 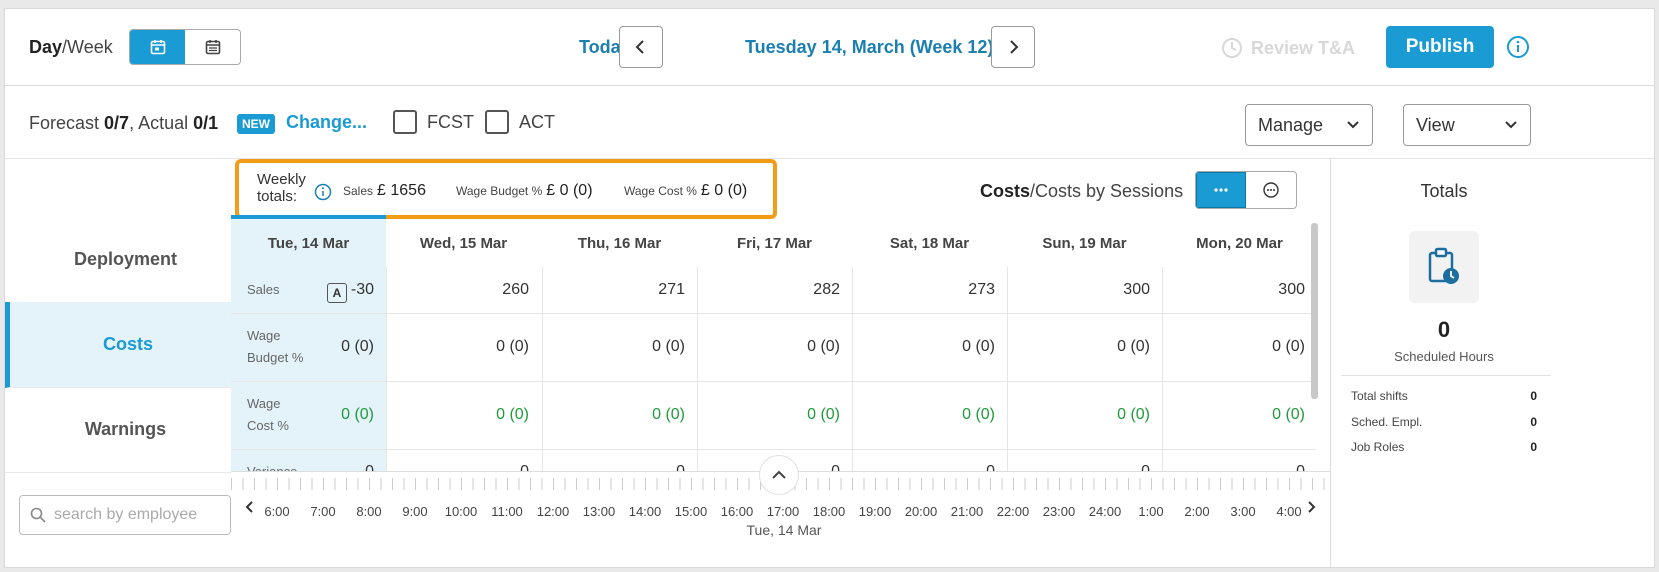 I want to click on column-header-1: Wed, 15 Mar, so click(x=463, y=241).